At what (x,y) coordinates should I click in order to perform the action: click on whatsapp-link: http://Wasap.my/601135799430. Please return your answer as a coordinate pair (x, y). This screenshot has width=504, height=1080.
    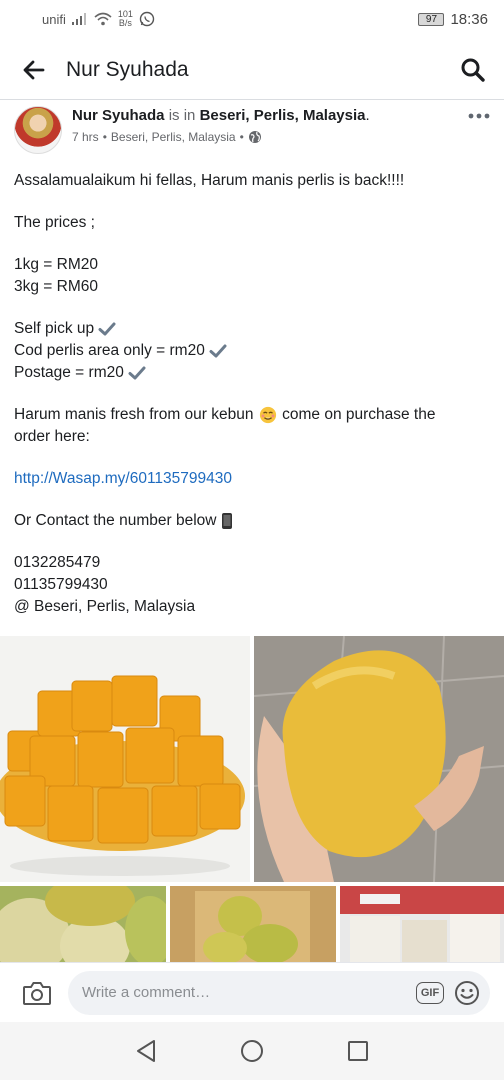
    Looking at the image, I should click on (252, 479).